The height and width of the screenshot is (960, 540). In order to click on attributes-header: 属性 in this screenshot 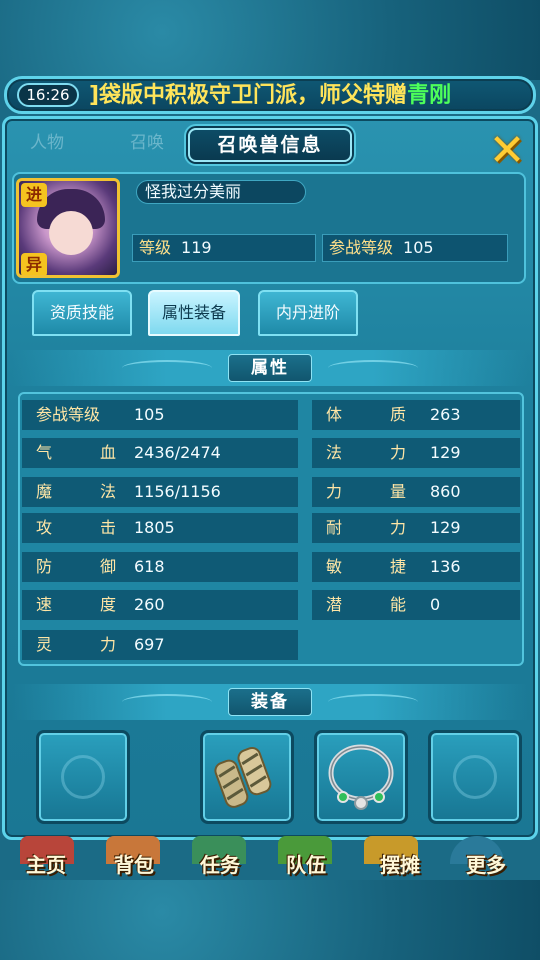, I will do `click(270, 368)`.